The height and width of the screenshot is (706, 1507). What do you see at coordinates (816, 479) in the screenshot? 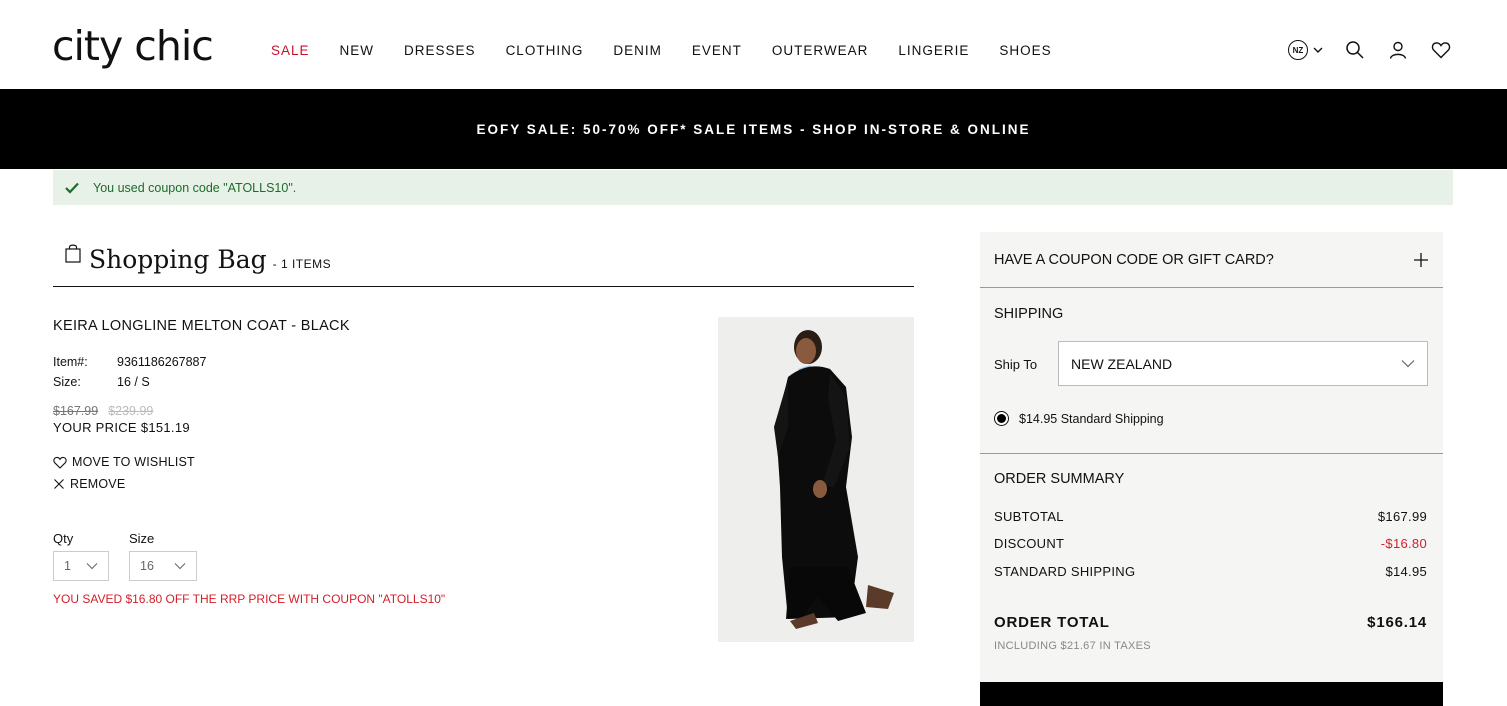
I see `product-image` at bounding box center [816, 479].